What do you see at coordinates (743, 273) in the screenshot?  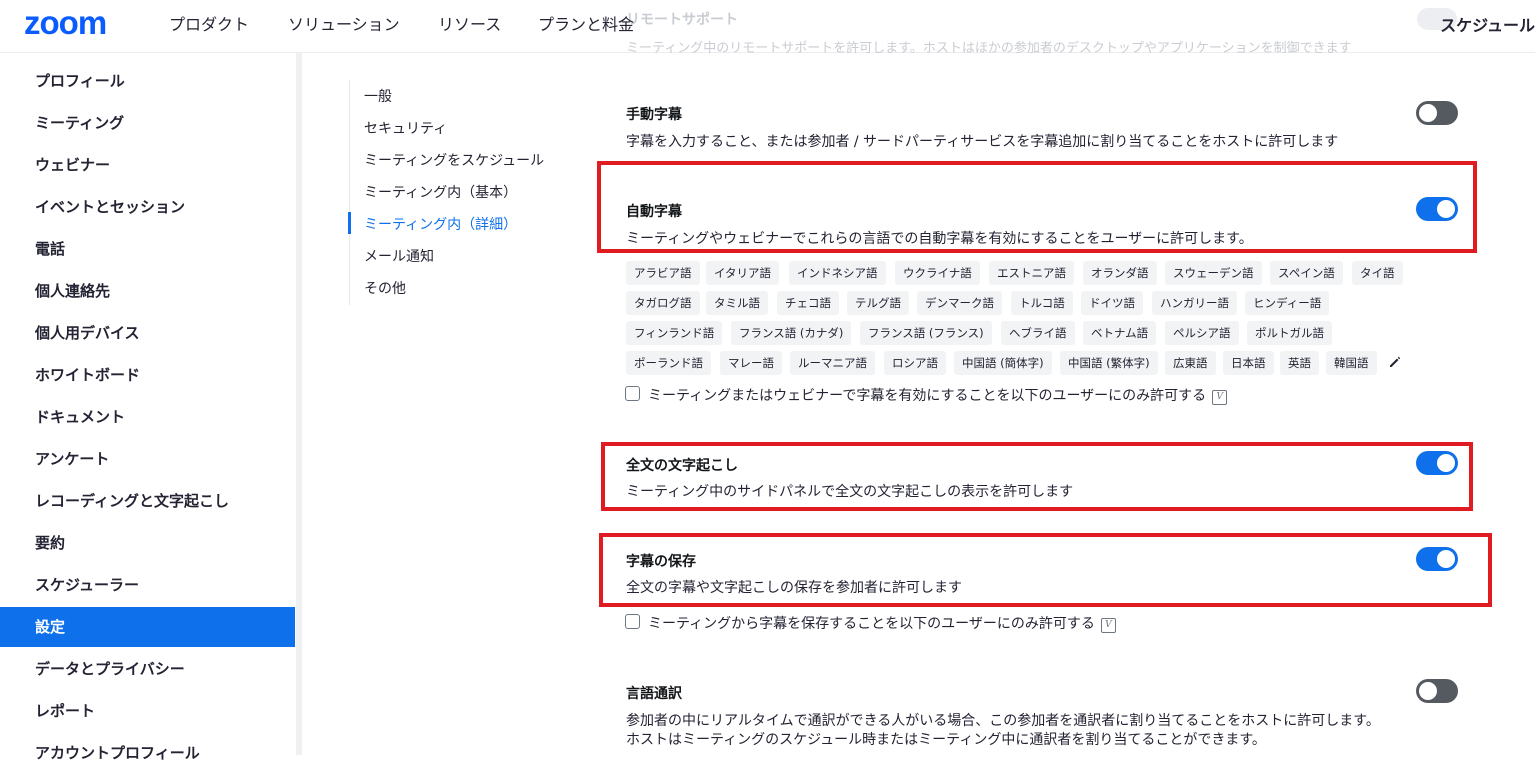 I see `language-chip: イタリア語` at bounding box center [743, 273].